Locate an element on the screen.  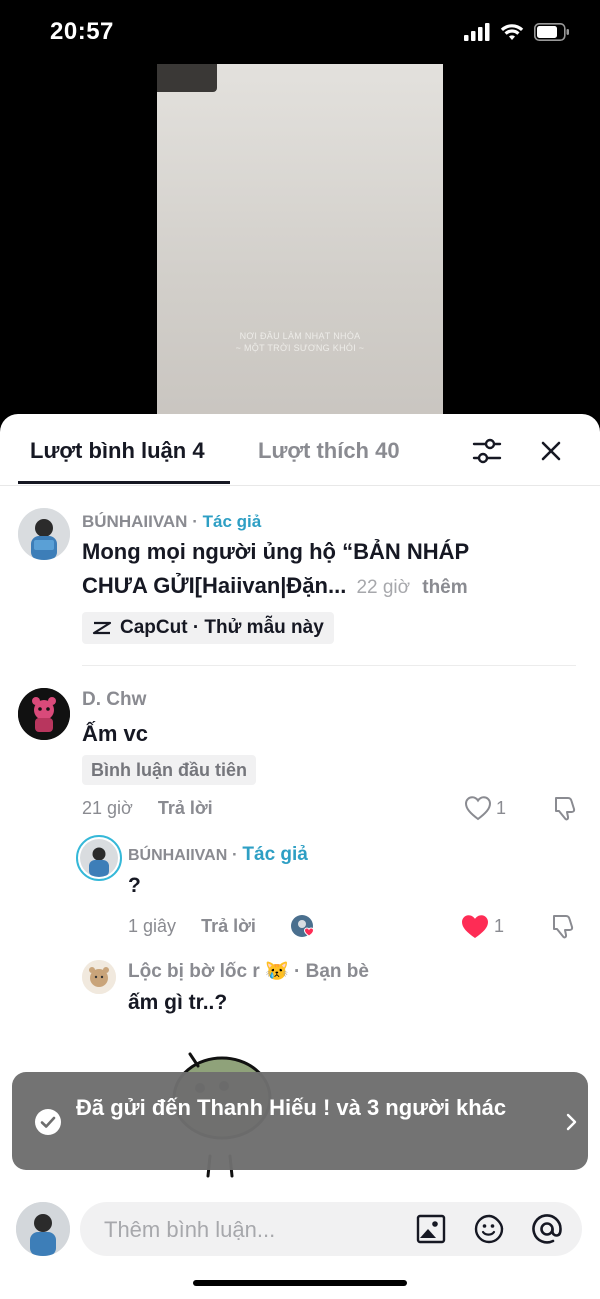
reply-username: BÚNHAIIVAN · Tác giả is located at coordinates (218, 855).